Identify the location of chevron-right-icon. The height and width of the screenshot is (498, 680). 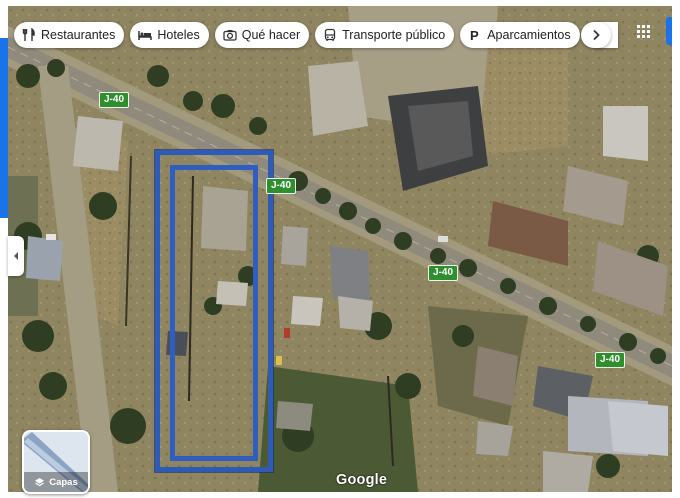
(596, 35).